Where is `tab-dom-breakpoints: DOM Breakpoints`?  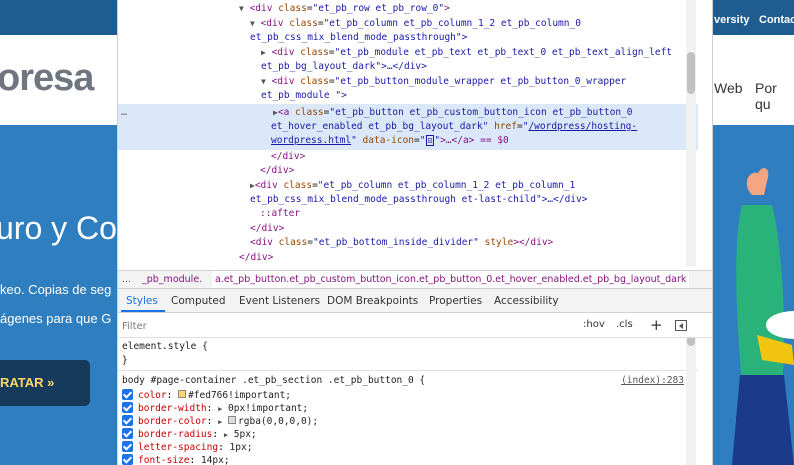
tab-dom-breakpoints: DOM Breakpoints is located at coordinates (372, 301).